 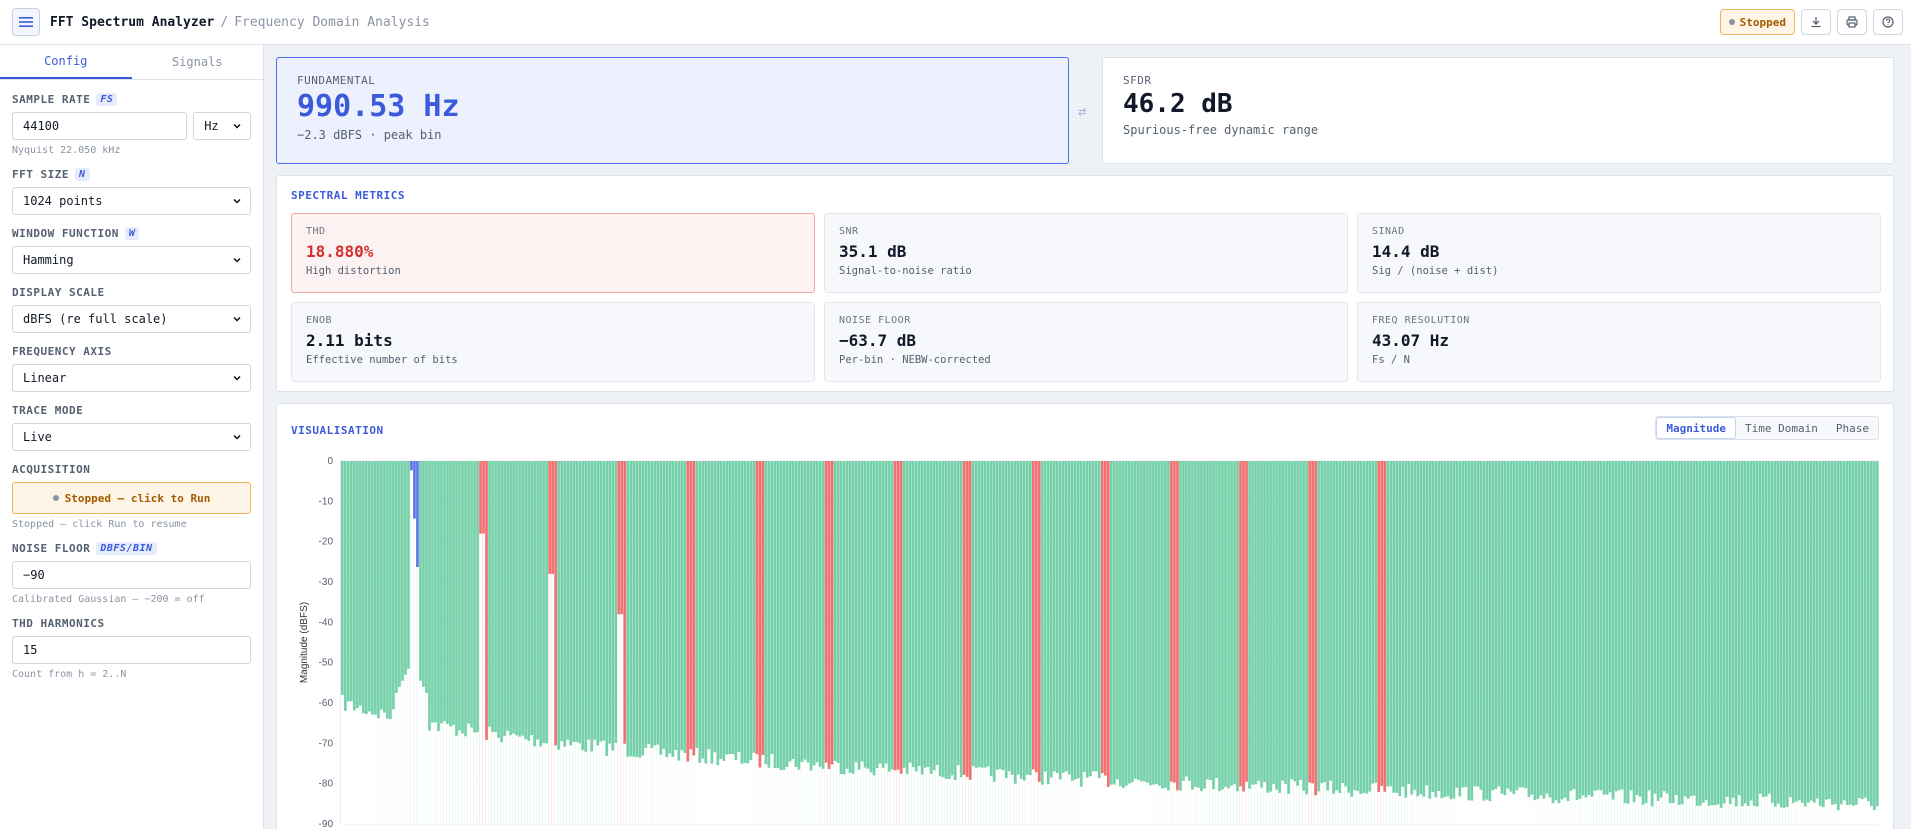 I want to click on help-button, so click(x=1888, y=22).